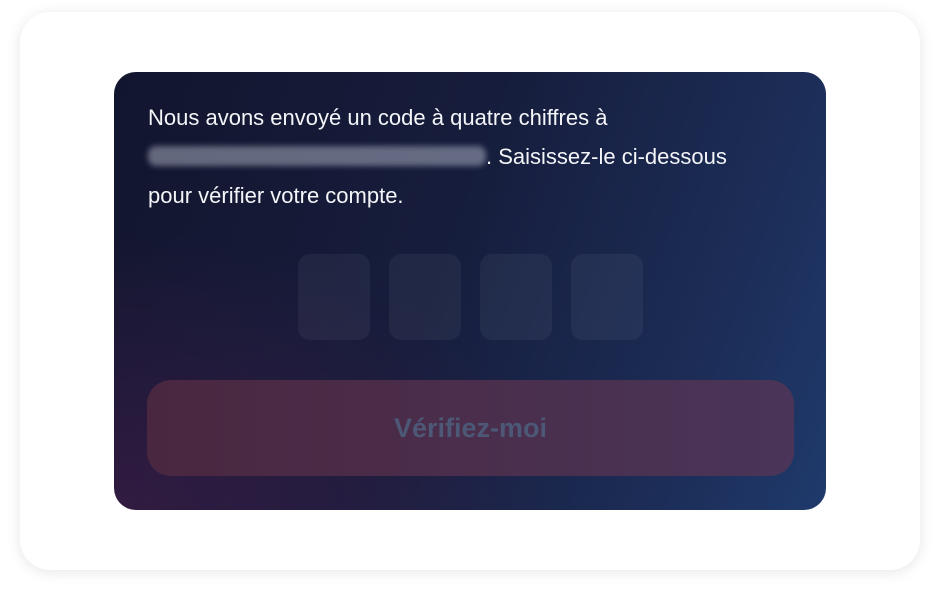  What do you see at coordinates (317, 156) in the screenshot?
I see `redacted-email` at bounding box center [317, 156].